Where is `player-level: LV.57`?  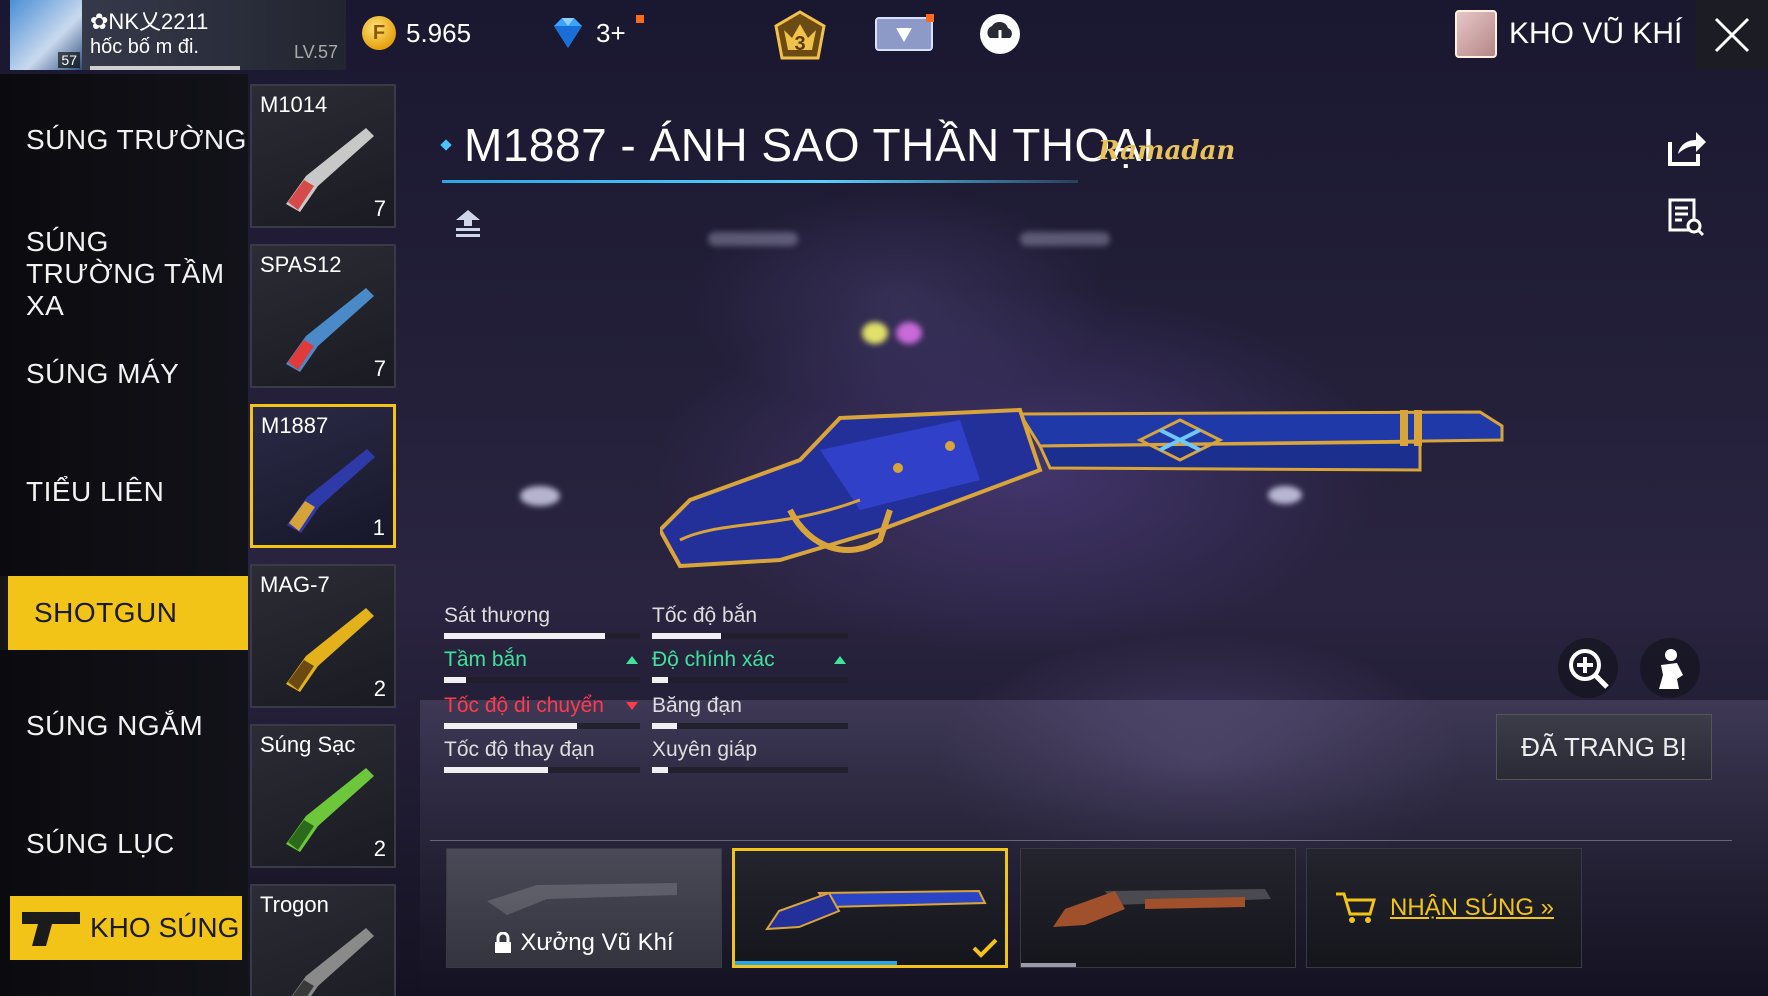 player-level: LV.57 is located at coordinates (315, 52).